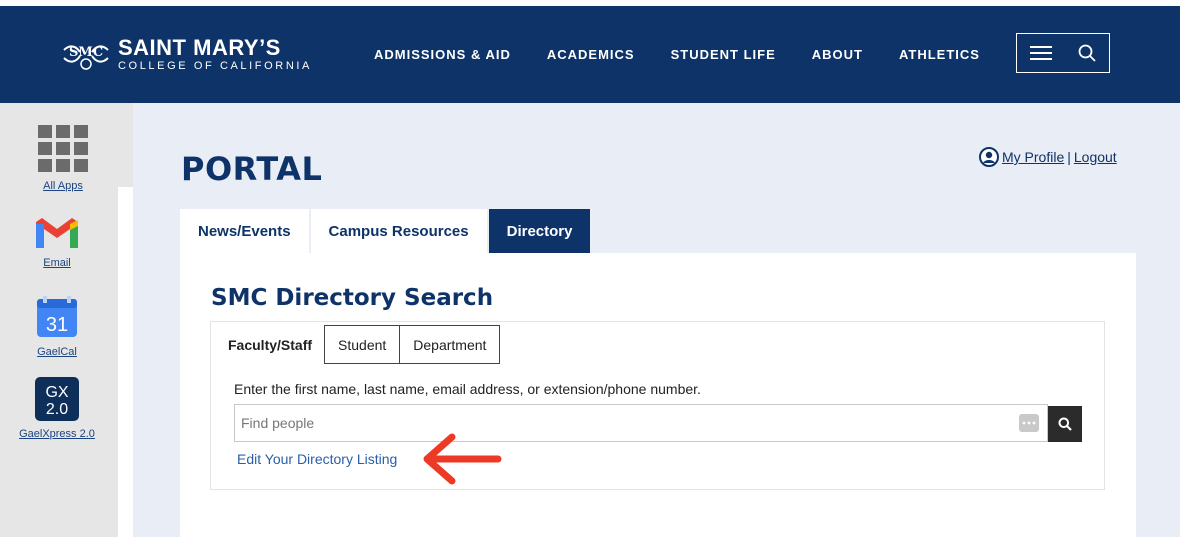 The height and width of the screenshot is (537, 1183). Describe the element at coordinates (252, 169) in the screenshot. I see `page-title: PORTAL` at that location.